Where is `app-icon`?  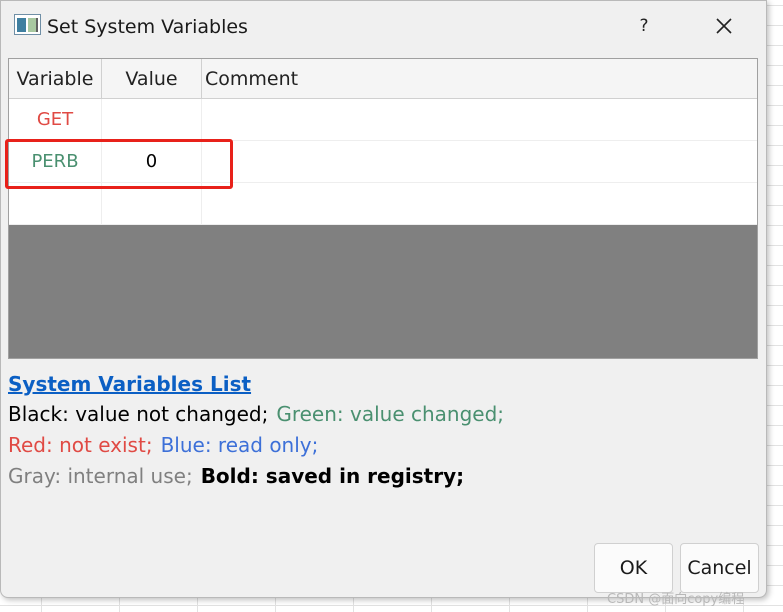
app-icon is located at coordinates (27, 24).